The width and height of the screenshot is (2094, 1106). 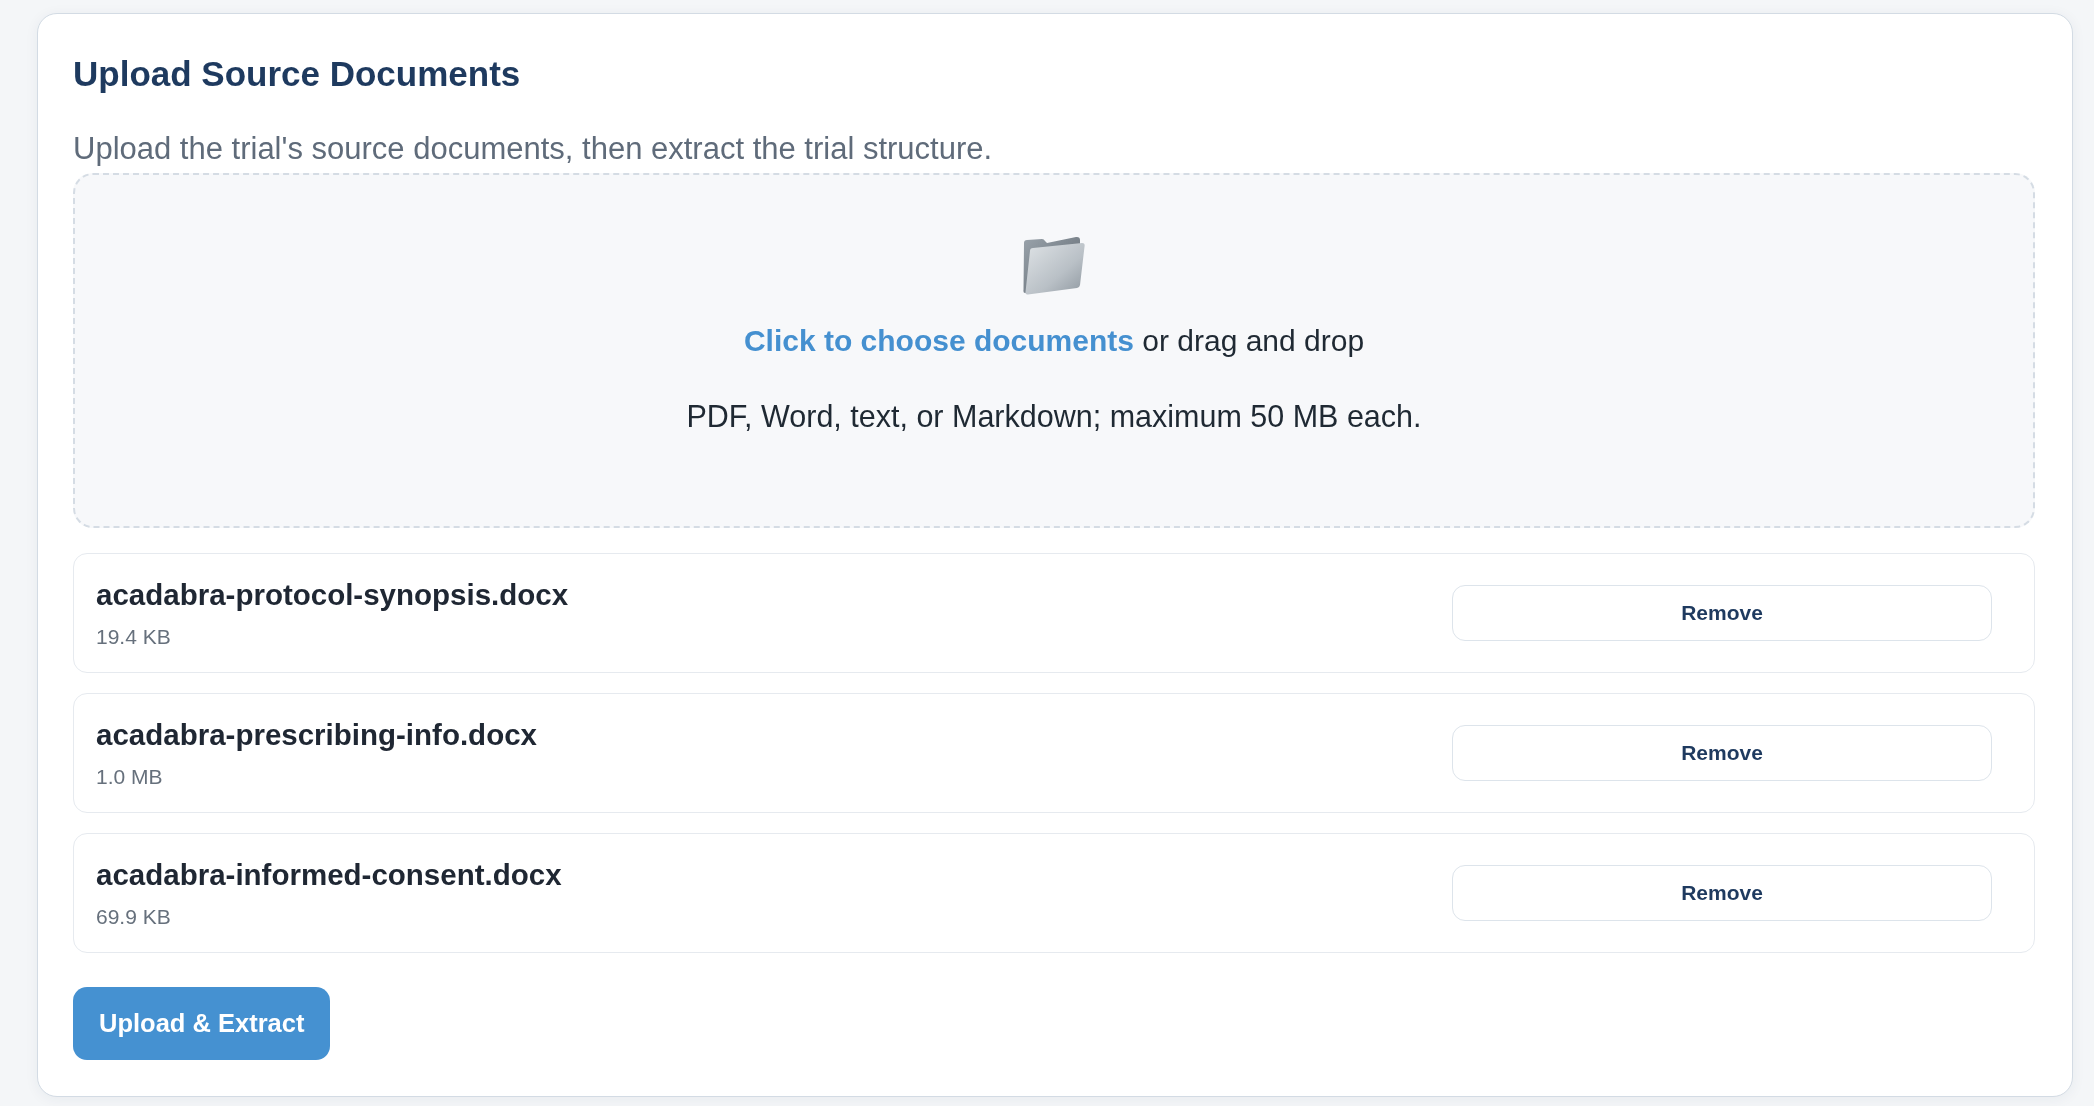 What do you see at coordinates (1054, 265) in the screenshot?
I see `folder-icon` at bounding box center [1054, 265].